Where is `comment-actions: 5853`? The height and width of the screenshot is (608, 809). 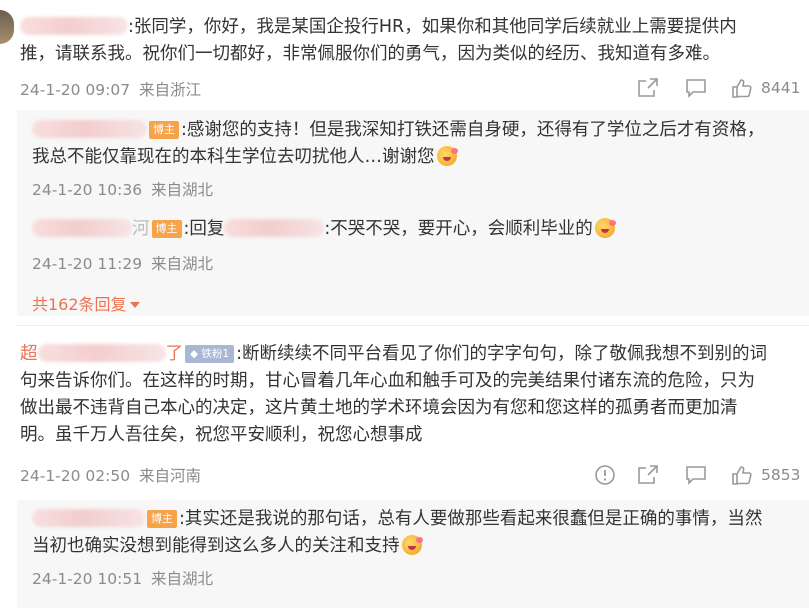 comment-actions: 5853 is located at coordinates (697, 475).